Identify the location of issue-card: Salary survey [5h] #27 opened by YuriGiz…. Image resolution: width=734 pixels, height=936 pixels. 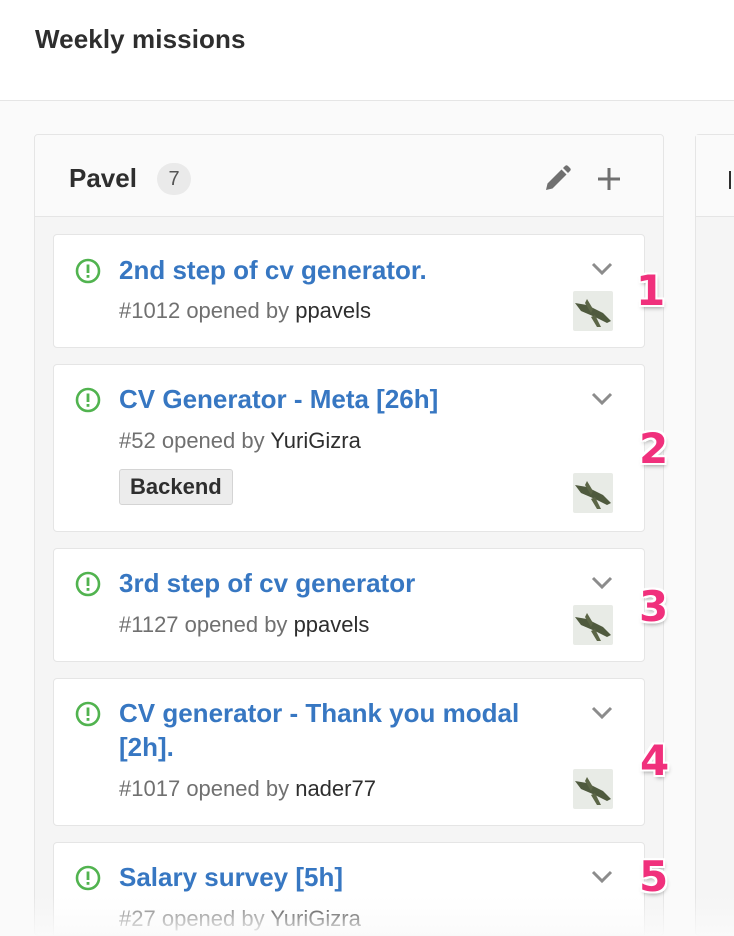
(349, 888).